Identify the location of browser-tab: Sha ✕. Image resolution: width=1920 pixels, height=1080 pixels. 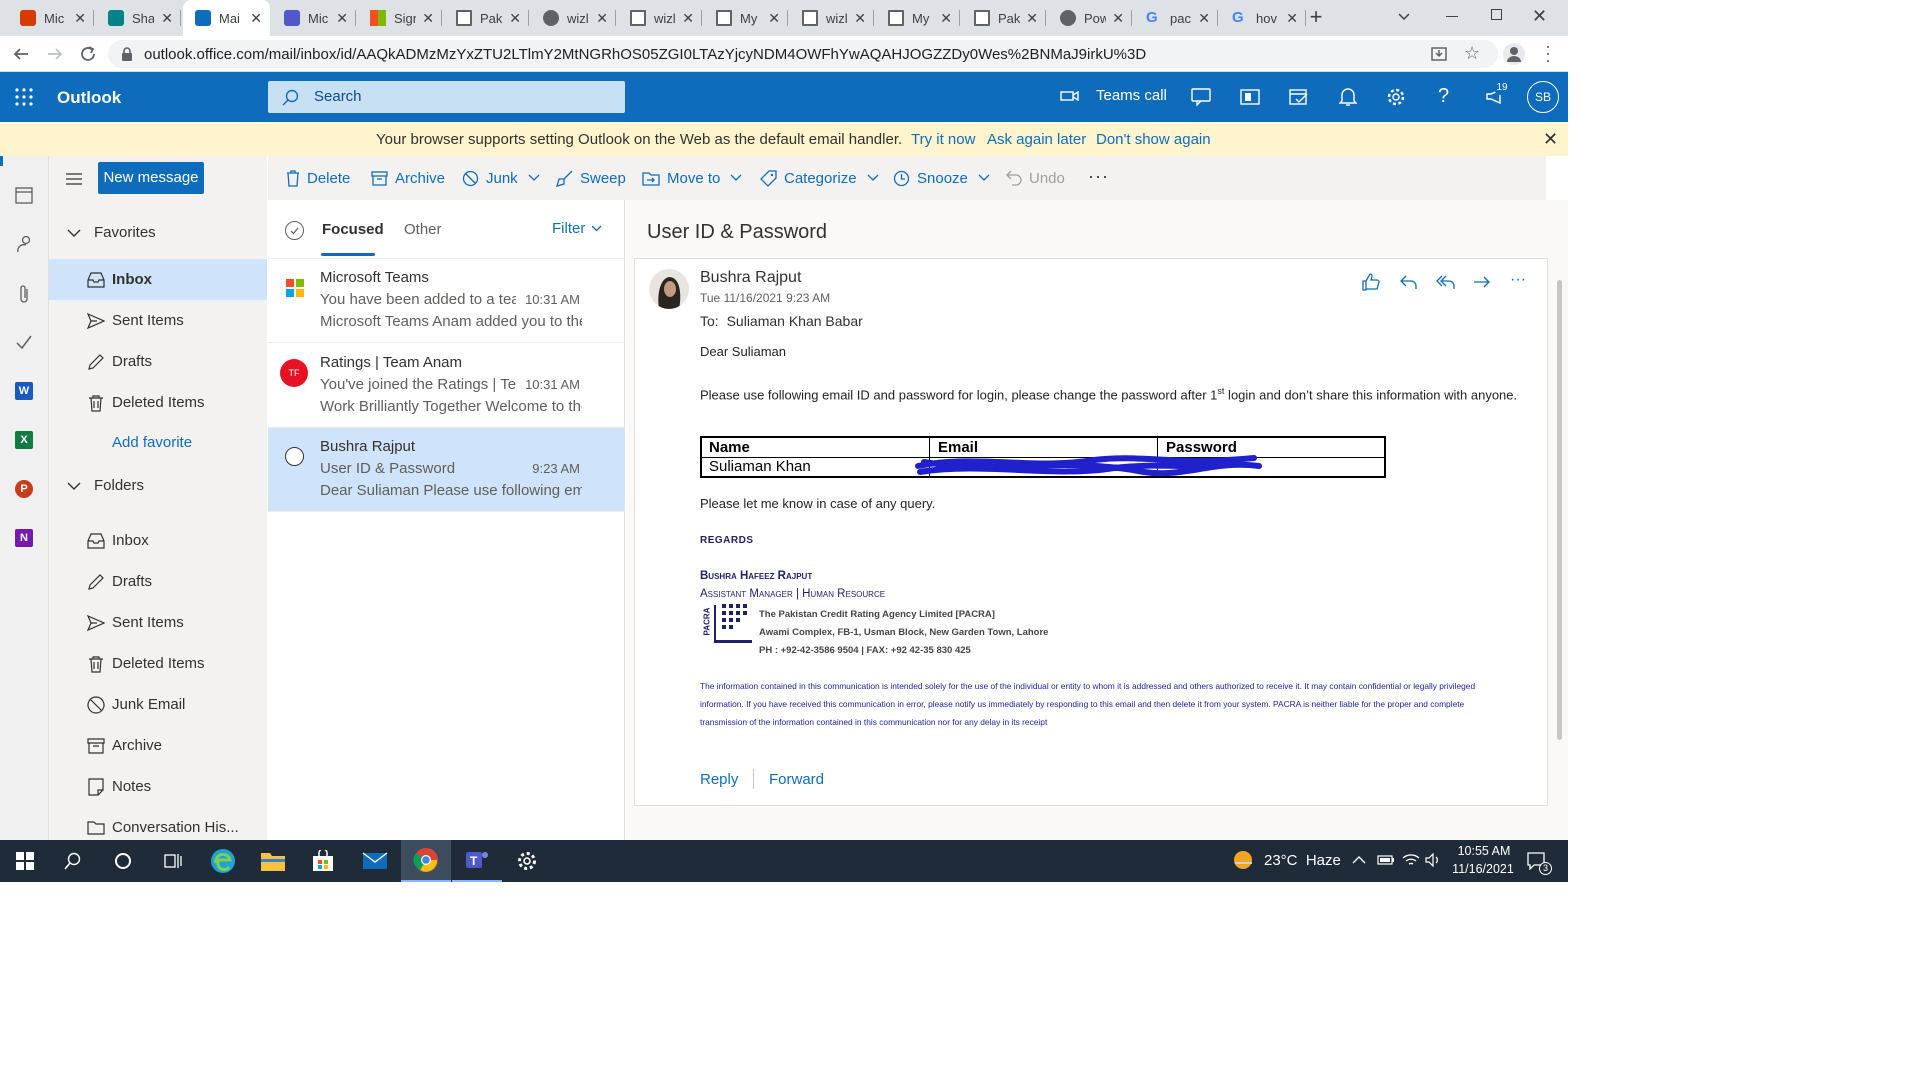
(138, 18).